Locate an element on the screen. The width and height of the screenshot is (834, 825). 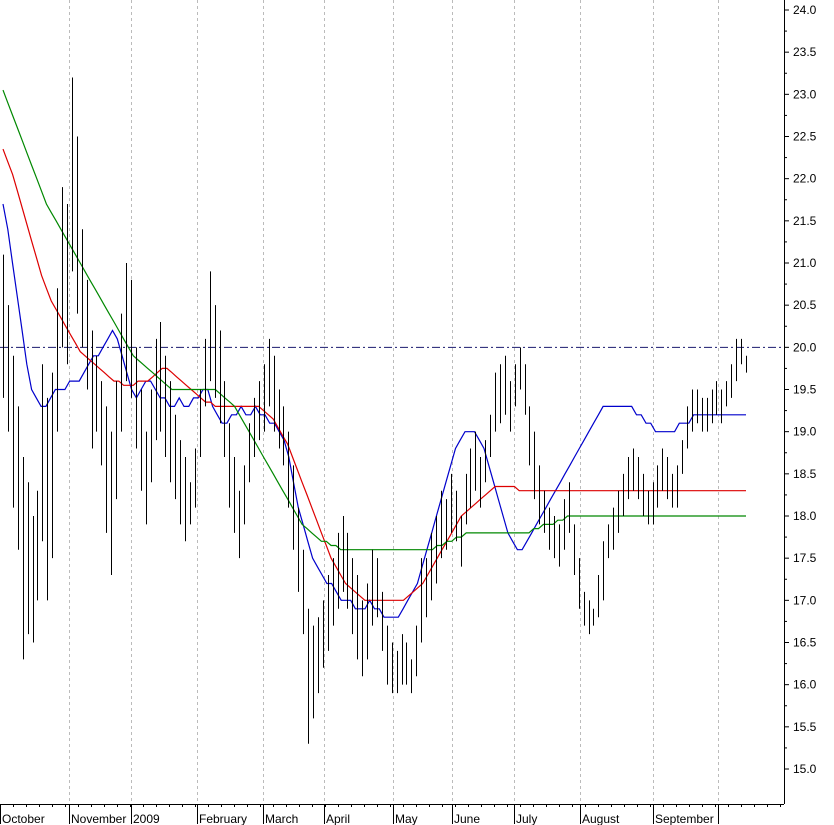
x-tick-label: May is located at coordinates (406, 818).